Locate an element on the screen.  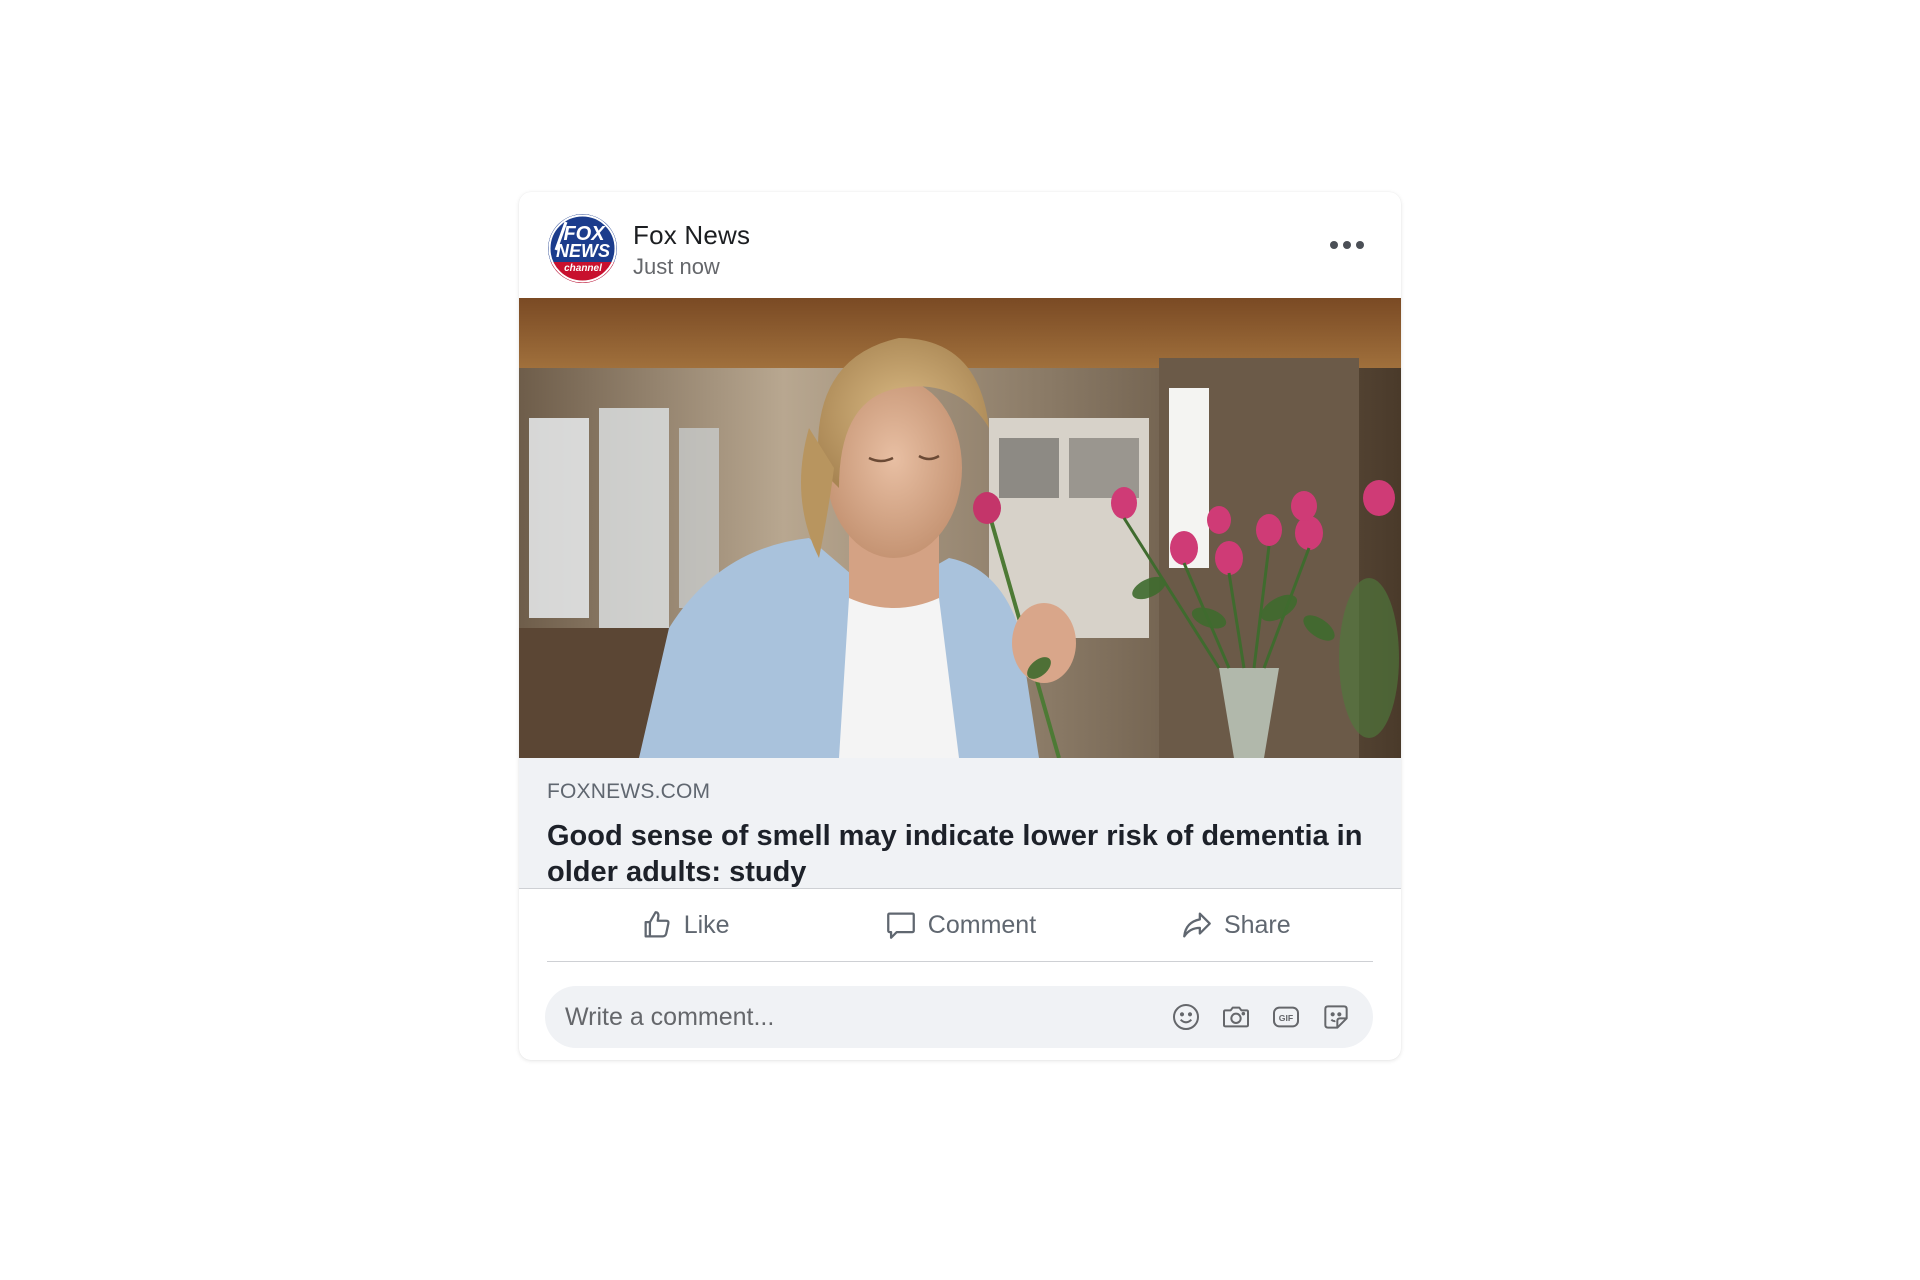
post-header: FOX NEWS channel Fox News Just now is located at coordinates (960, 245).